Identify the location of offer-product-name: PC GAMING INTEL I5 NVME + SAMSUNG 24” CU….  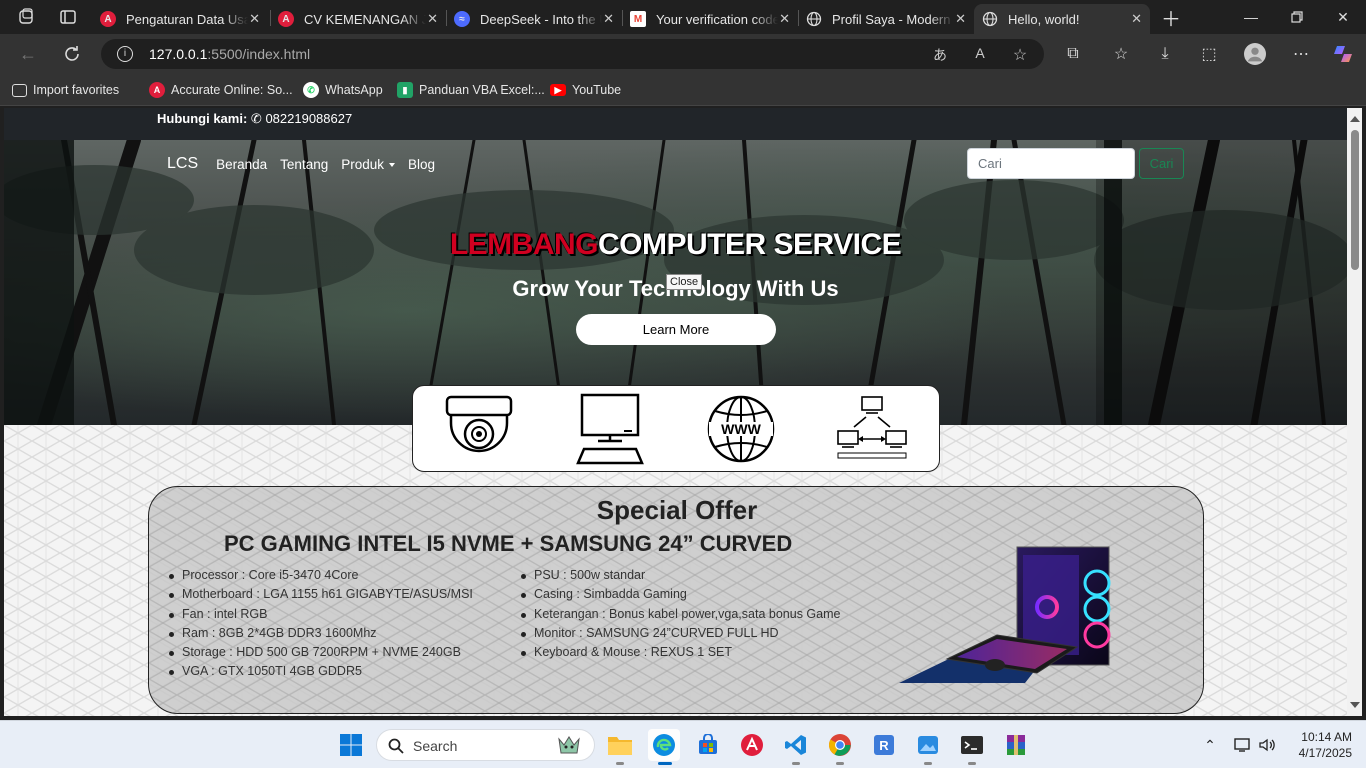
(508, 543).